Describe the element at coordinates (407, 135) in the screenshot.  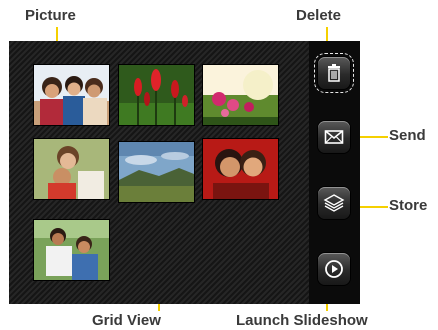
I see `send-callout: Send` at that location.